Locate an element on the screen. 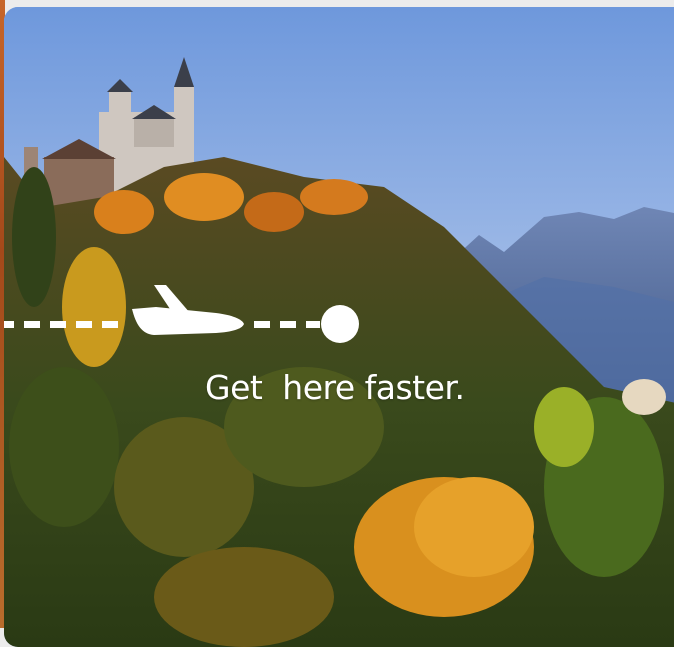 The height and width of the screenshot is (647, 674). tagline: Get here faster. is located at coordinates (335, 387).